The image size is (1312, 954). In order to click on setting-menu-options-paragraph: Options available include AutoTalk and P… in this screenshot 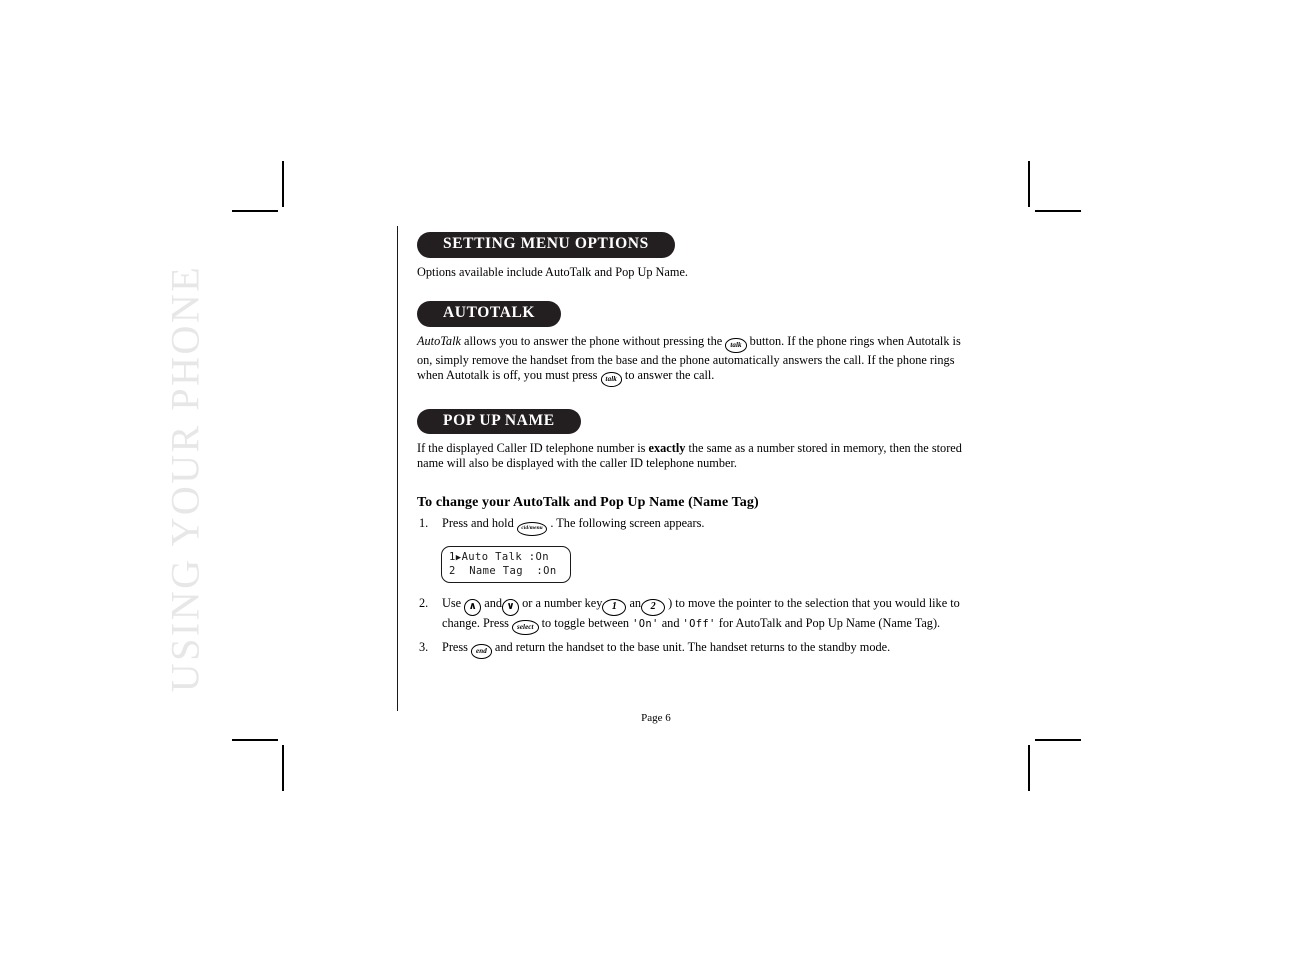, I will do `click(552, 271)`.